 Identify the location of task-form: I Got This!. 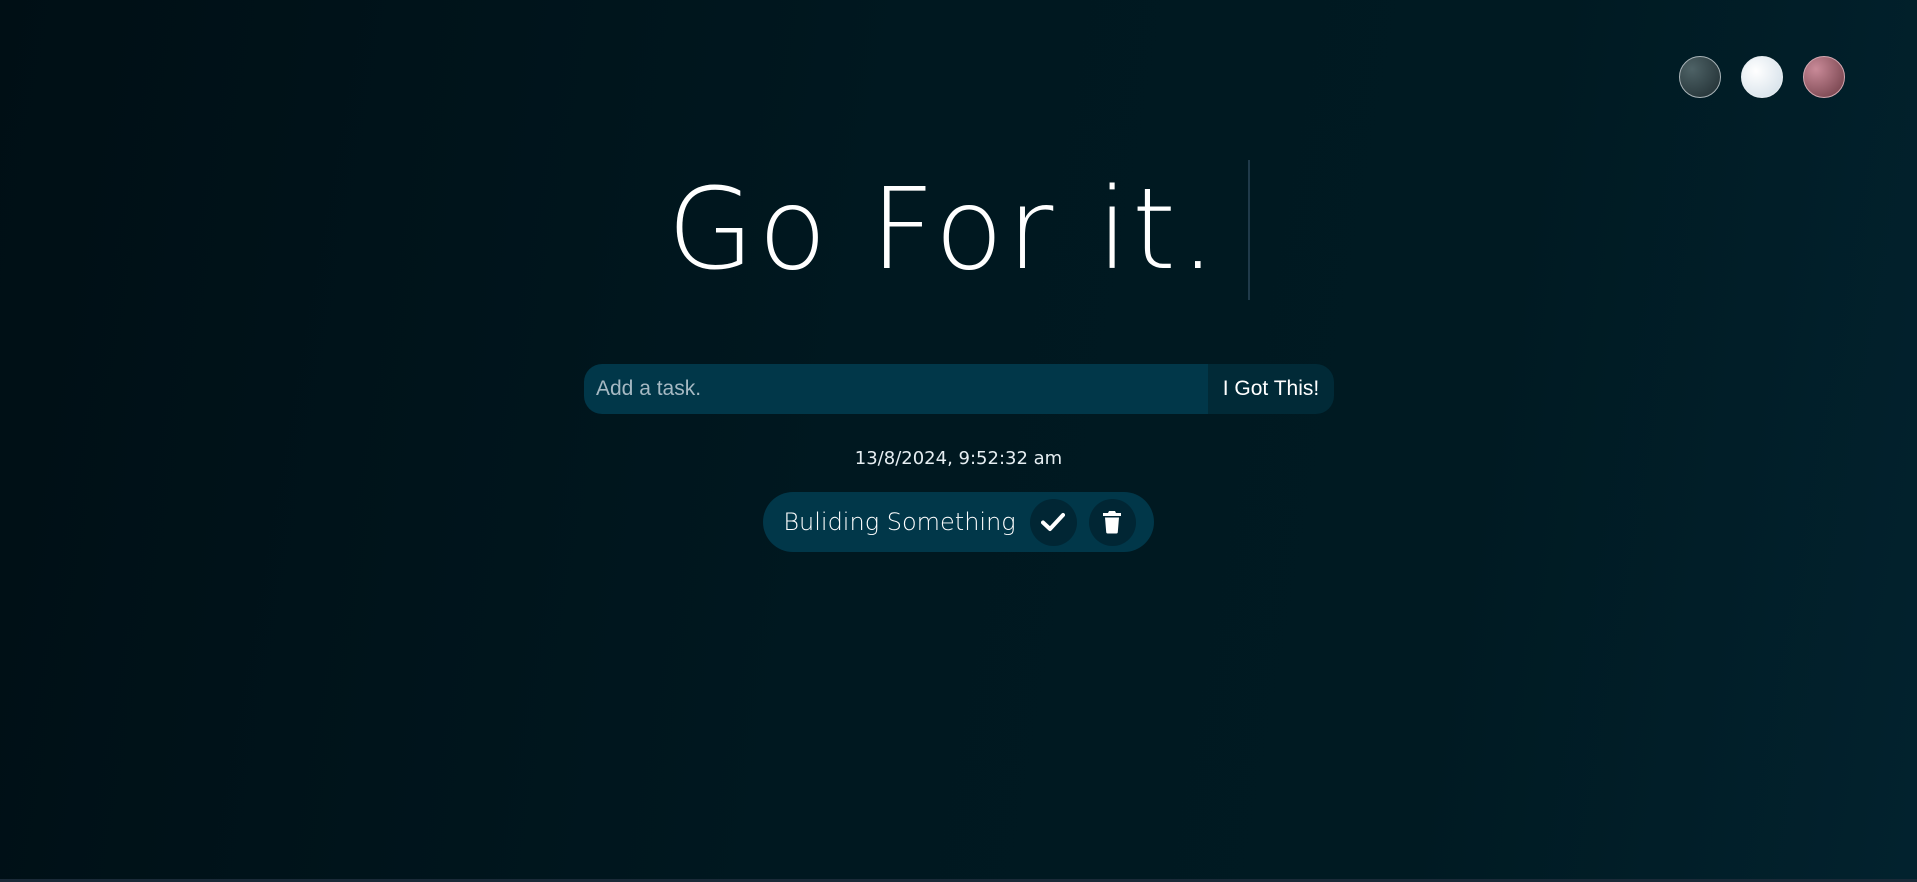
(959, 389).